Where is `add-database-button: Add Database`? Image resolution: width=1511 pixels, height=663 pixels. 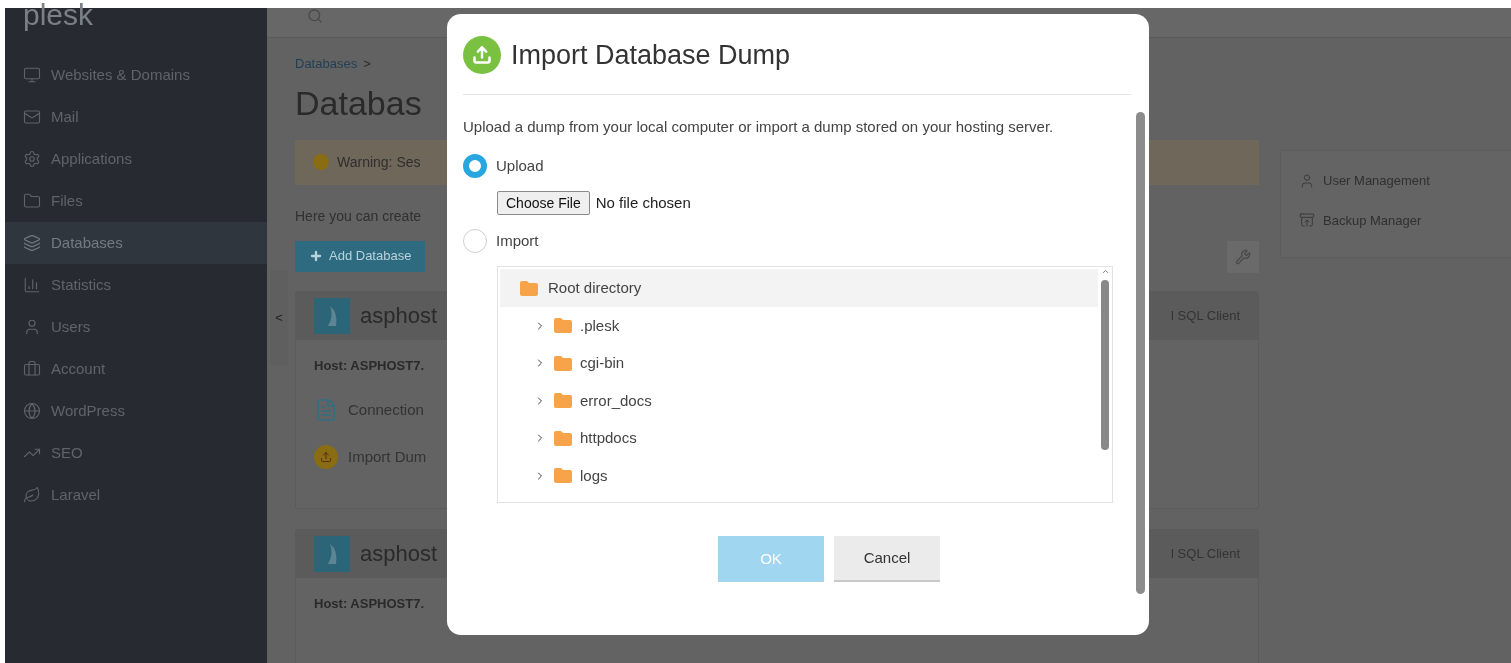 add-database-button: Add Database is located at coordinates (360, 256).